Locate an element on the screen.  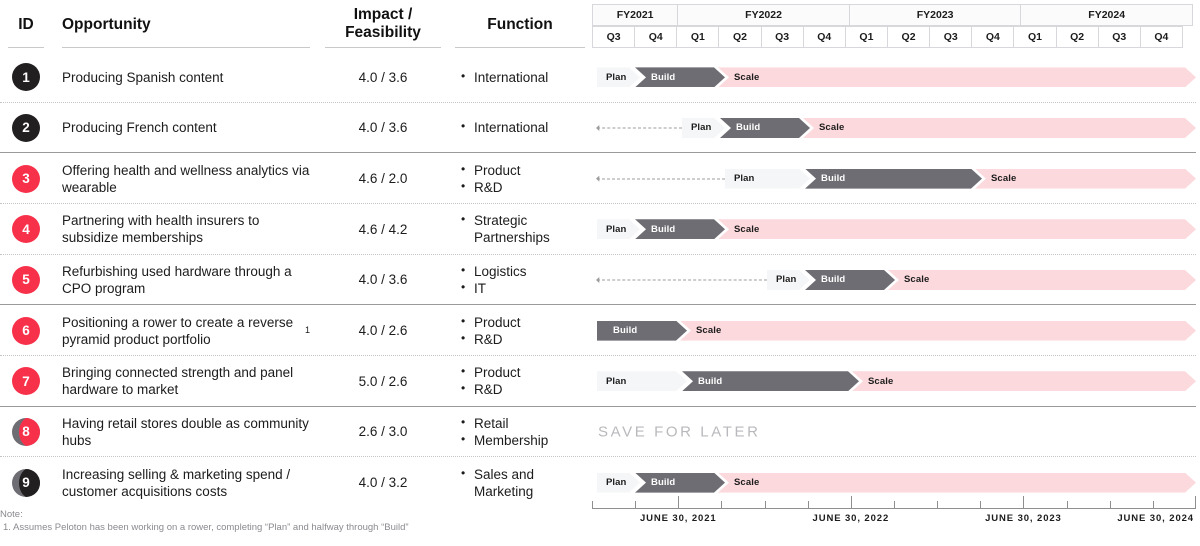
fiscal-year-row: FY2021 FY2022 FY2023 FY2024 is located at coordinates (894, 15).